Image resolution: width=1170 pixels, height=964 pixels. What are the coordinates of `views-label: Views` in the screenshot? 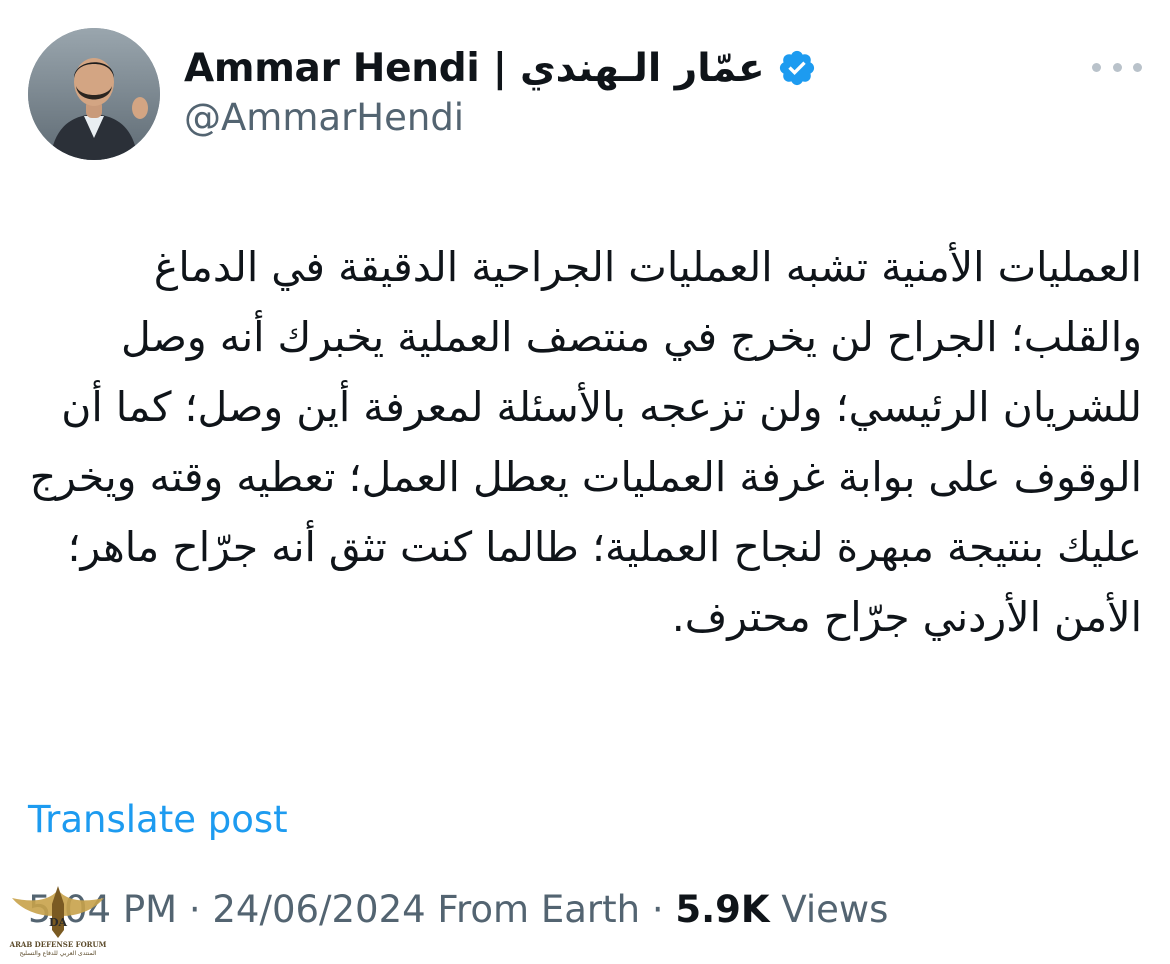 It's located at (835, 909).